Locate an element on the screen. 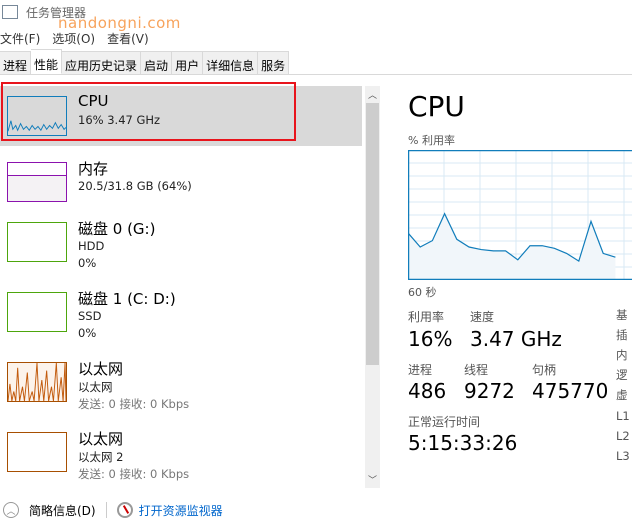 This screenshot has height=520, width=632. open-resource-monitor-link: 打开资源监视器 is located at coordinates (181, 510).